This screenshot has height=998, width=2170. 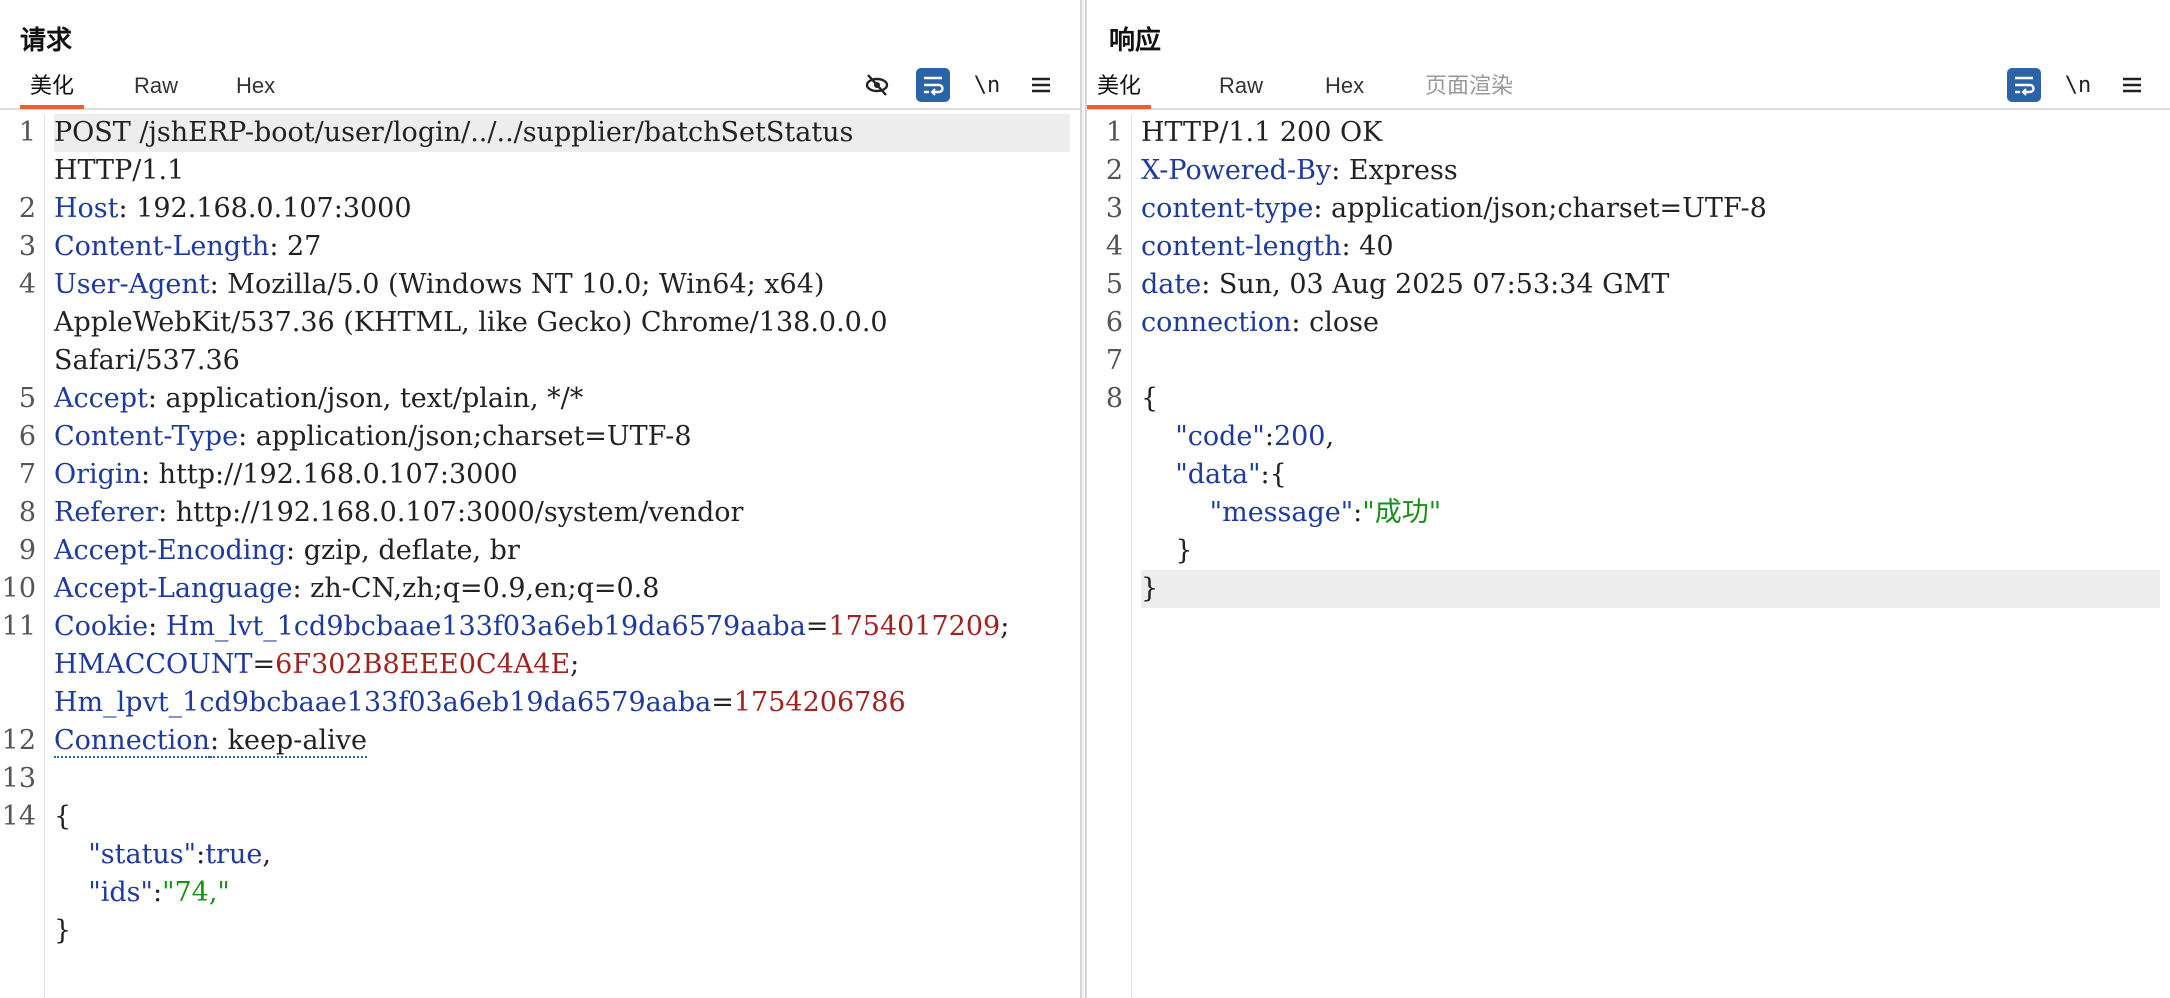 What do you see at coordinates (819, 702) in the screenshot?
I see `code-token: 1754206786` at bounding box center [819, 702].